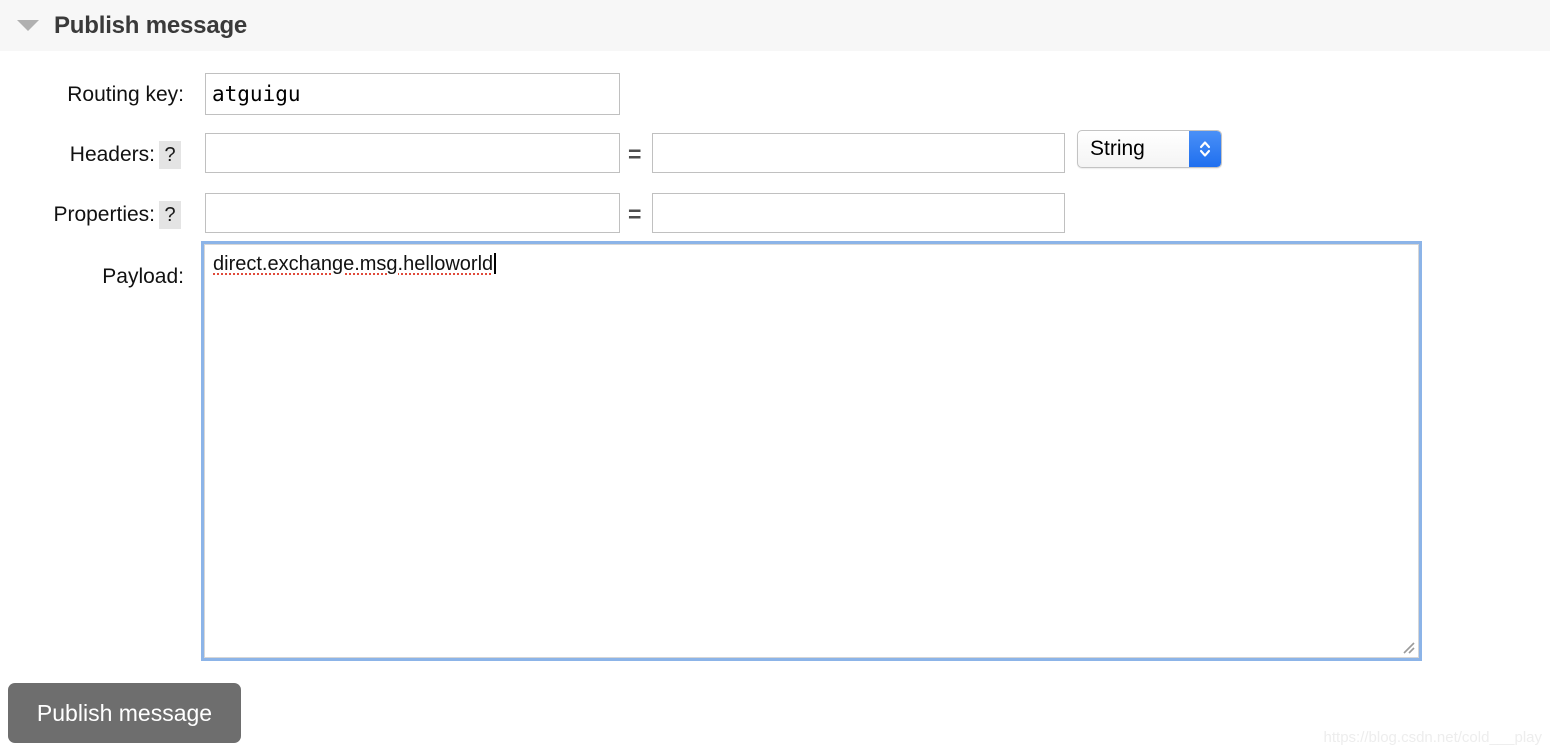 Image resolution: width=1550 pixels, height=754 pixels. I want to click on headers-equals-sign: =, so click(635, 154).